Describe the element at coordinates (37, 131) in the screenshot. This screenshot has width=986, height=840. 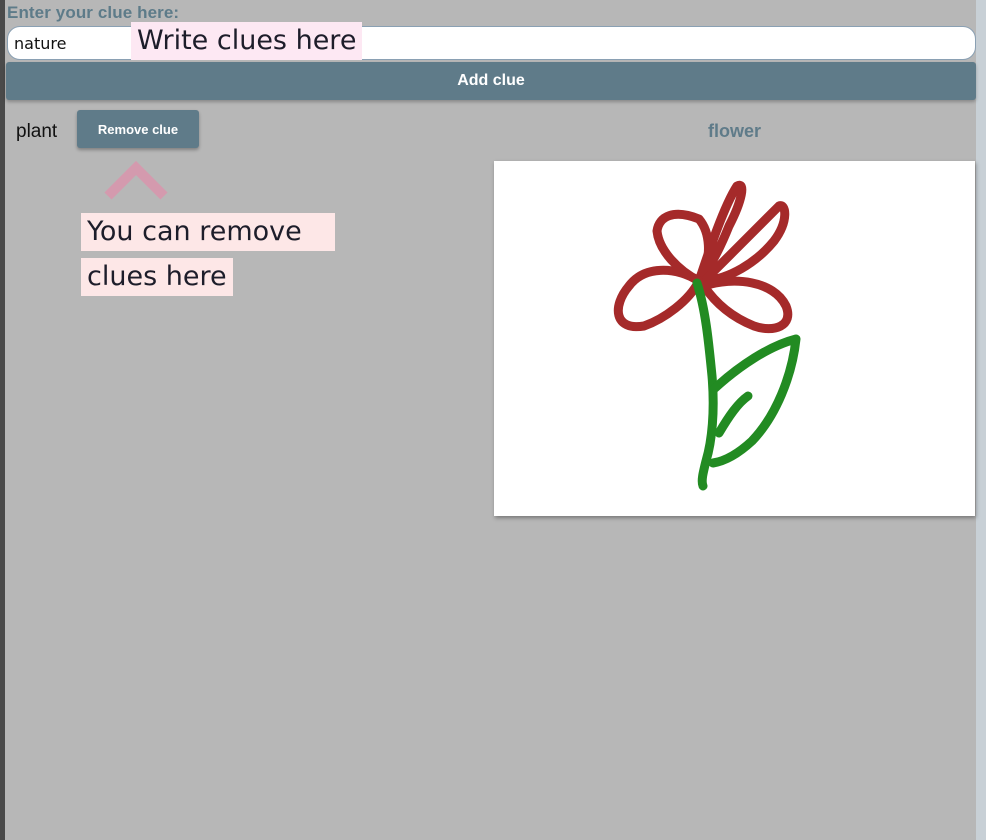
I see `clue-item-text: plant` at that location.